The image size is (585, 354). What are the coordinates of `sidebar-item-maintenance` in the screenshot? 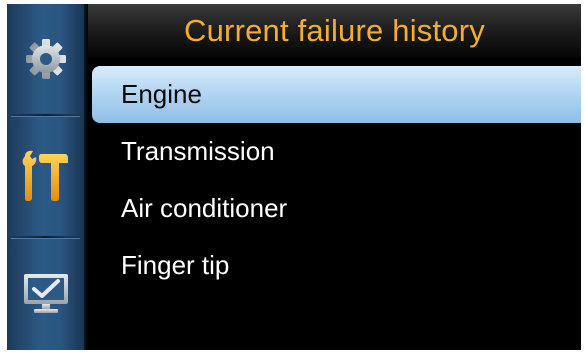 It's located at (45, 176).